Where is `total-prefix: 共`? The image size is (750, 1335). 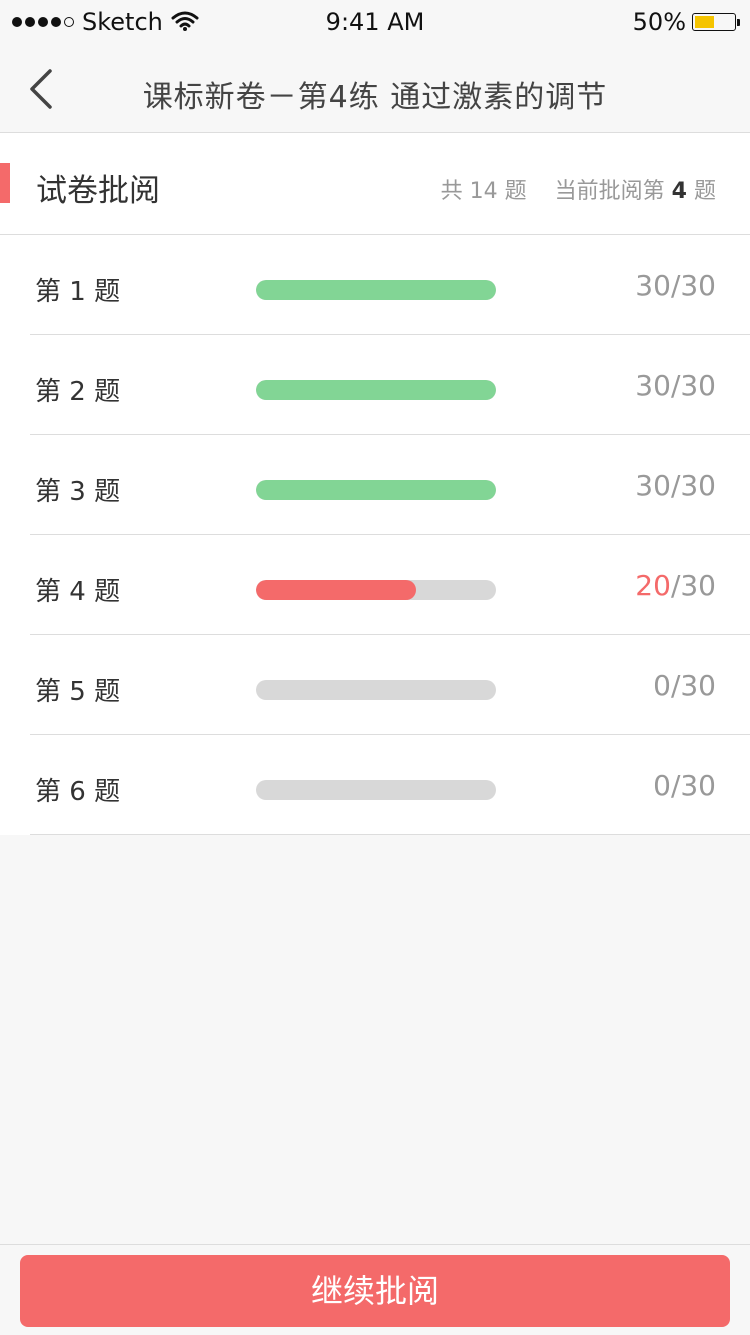
total-prefix: 共 is located at coordinates (451, 191).